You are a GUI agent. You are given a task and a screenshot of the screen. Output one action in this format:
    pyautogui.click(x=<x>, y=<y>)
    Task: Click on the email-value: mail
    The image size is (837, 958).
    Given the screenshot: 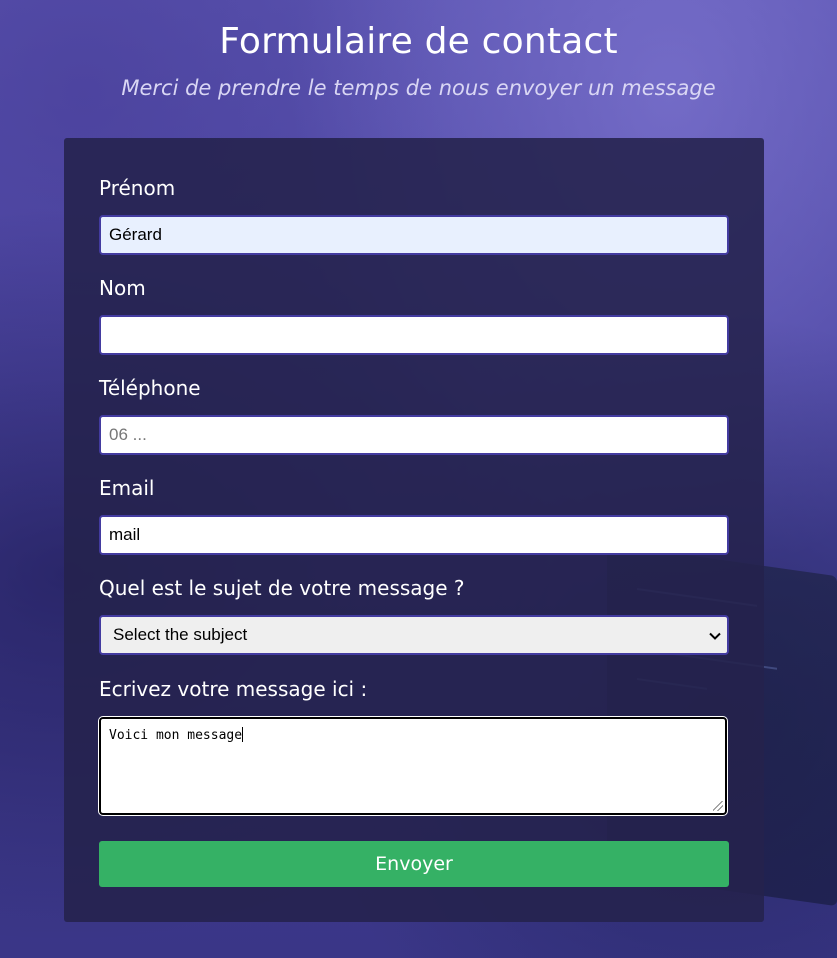 What is the action you would take?
    pyautogui.click(x=125, y=534)
    